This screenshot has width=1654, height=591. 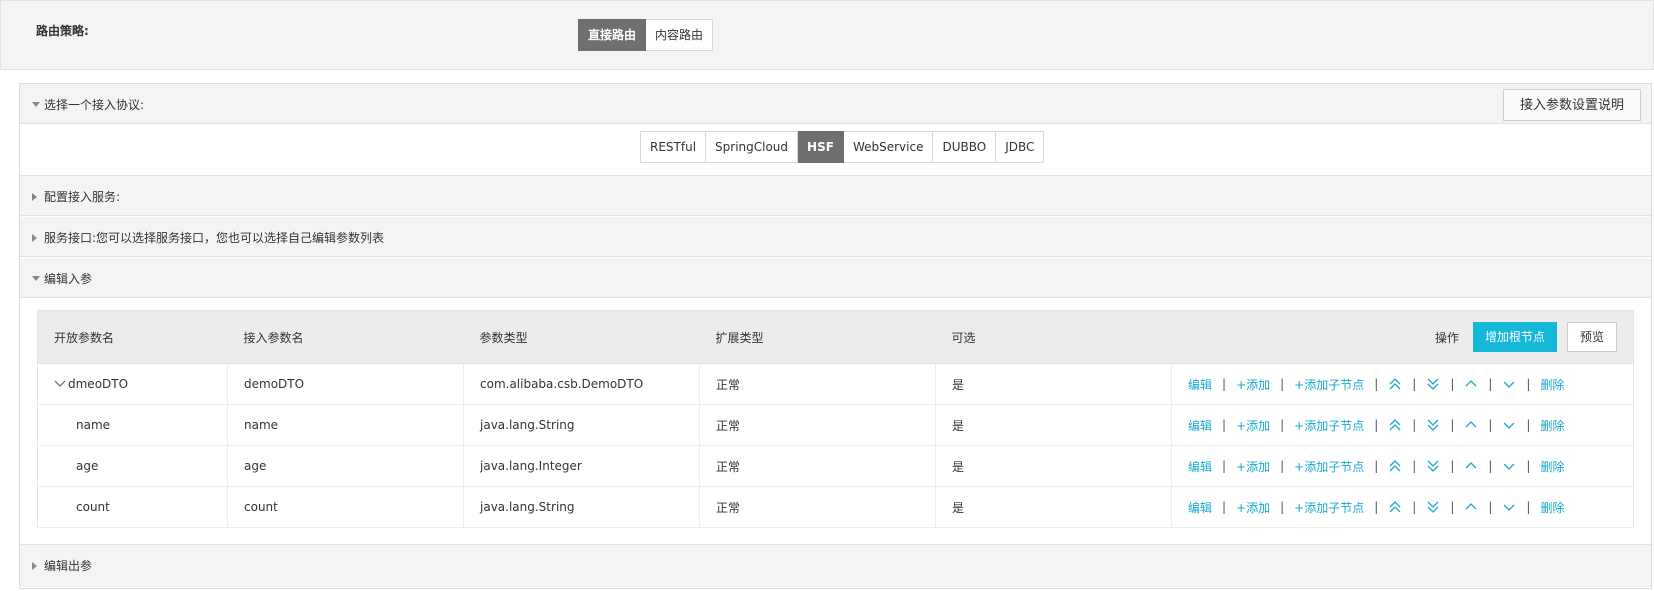 What do you see at coordinates (261, 425) in the screenshot?
I see `access-name-text: name` at bounding box center [261, 425].